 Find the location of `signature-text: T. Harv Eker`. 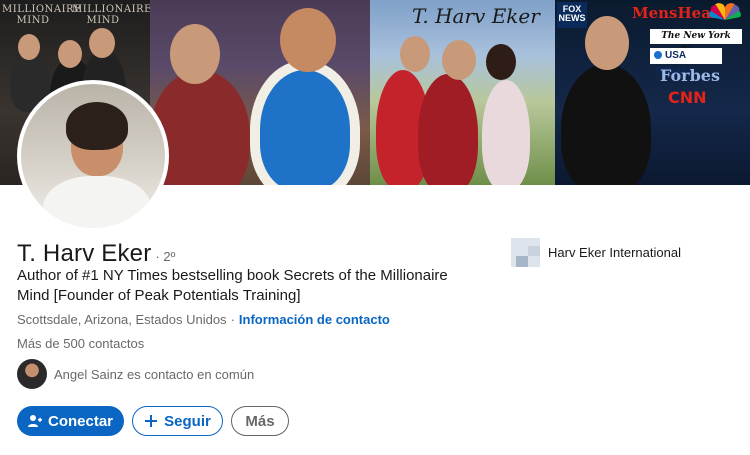

signature-text: T. Harv Eker is located at coordinates (476, 16).